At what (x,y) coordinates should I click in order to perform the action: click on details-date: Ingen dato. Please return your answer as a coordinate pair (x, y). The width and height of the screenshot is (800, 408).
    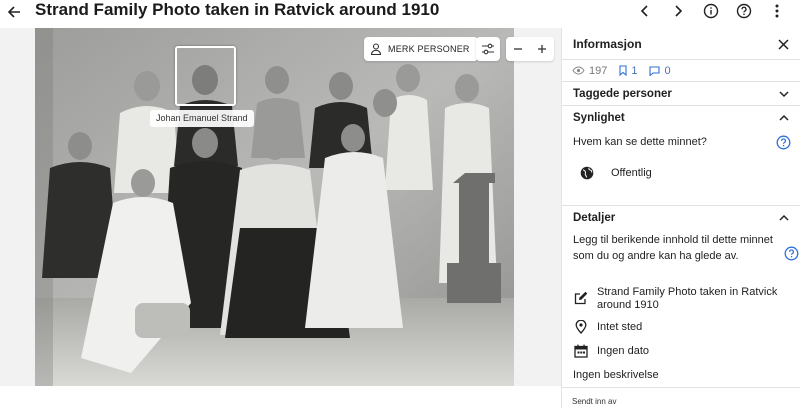
    Looking at the image, I should click on (623, 351).